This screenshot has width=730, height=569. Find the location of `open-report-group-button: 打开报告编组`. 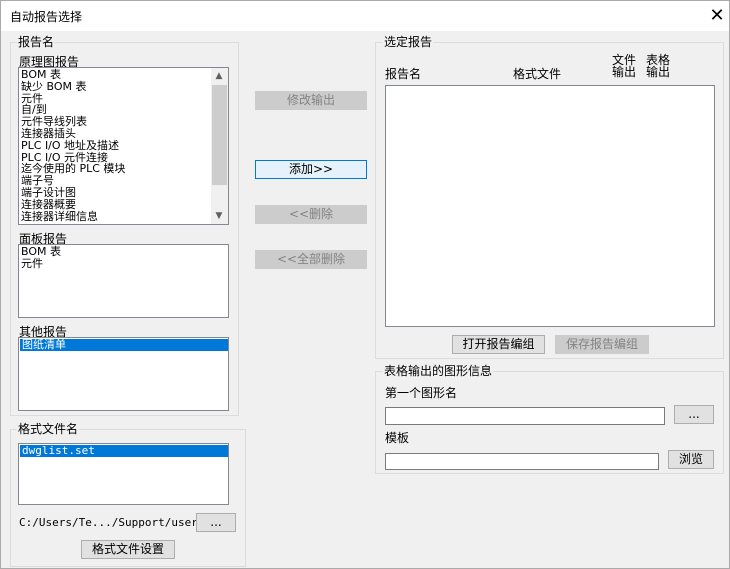

open-report-group-button: 打开报告编组 is located at coordinates (498, 344).